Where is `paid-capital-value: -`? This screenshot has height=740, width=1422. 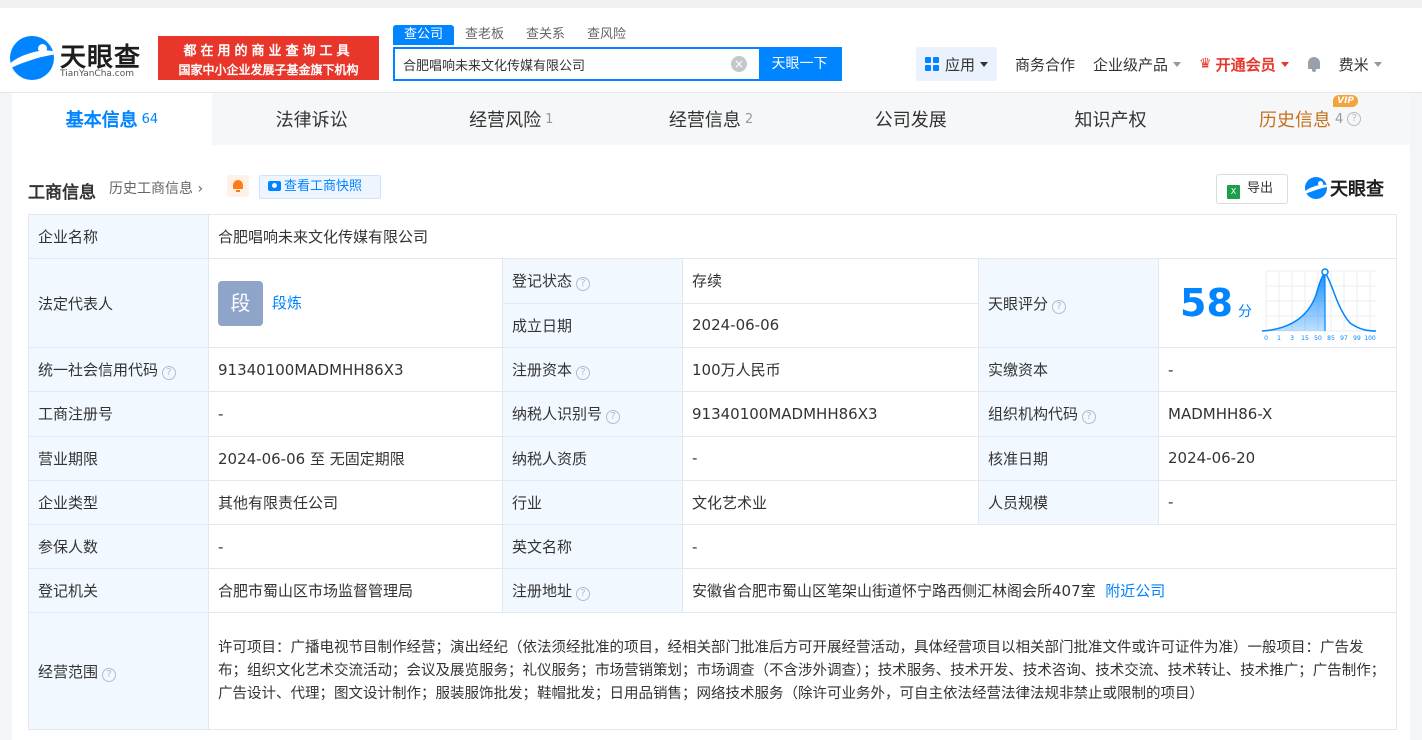 paid-capital-value: - is located at coordinates (1277, 370).